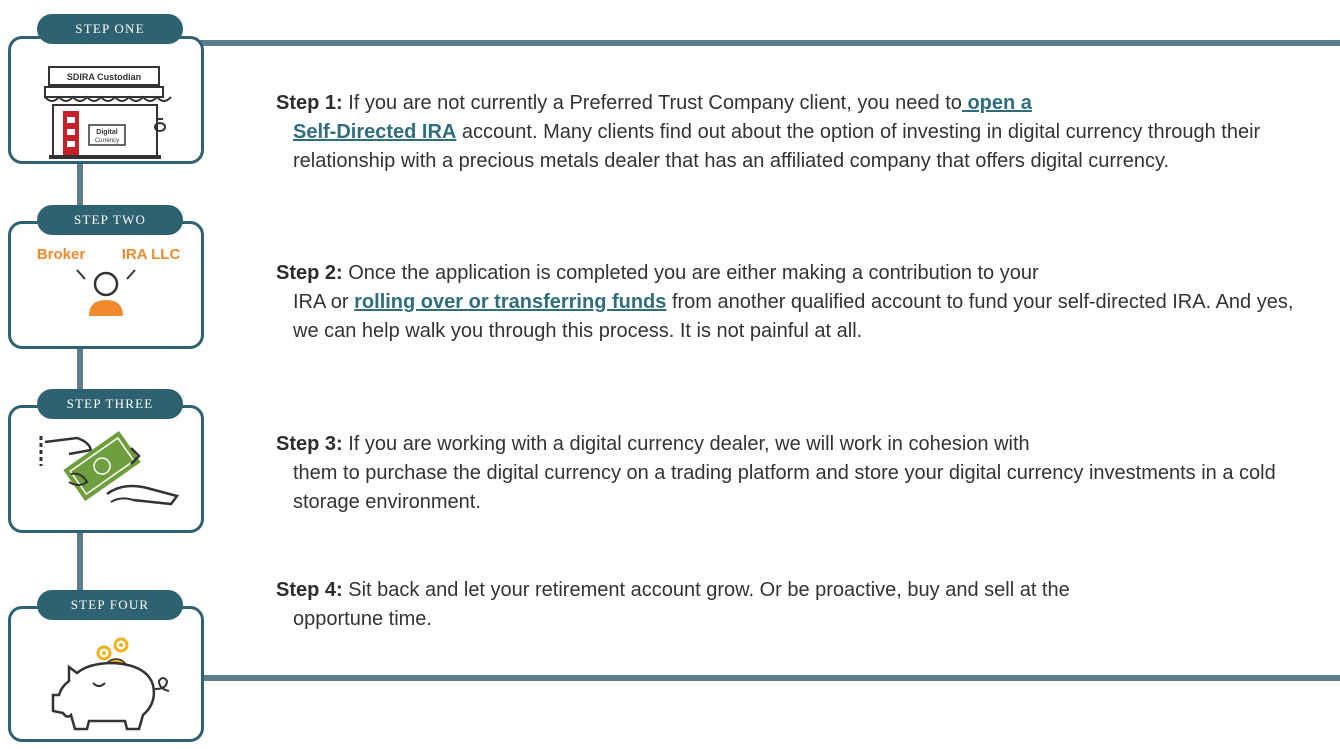  Describe the element at coordinates (110, 29) in the screenshot. I see `step-one-tab: STEP ONE` at that location.